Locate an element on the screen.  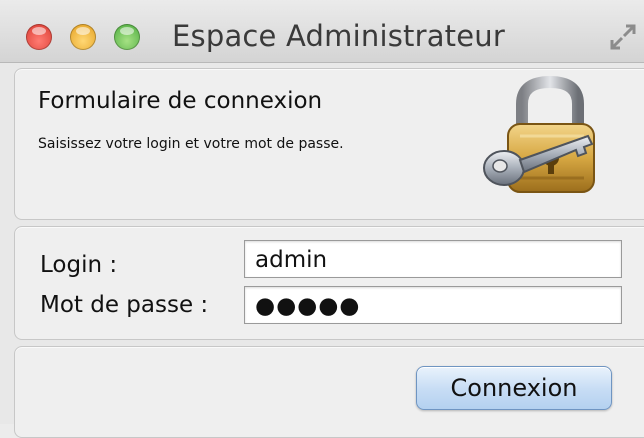
password-label: Mot de passe : is located at coordinates (124, 305).